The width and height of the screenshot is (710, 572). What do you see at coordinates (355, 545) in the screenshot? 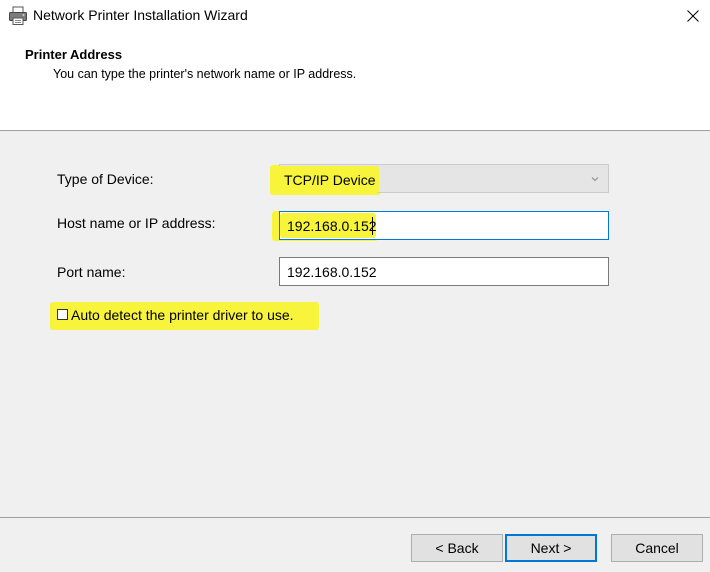
I see `wizard-footer` at bounding box center [355, 545].